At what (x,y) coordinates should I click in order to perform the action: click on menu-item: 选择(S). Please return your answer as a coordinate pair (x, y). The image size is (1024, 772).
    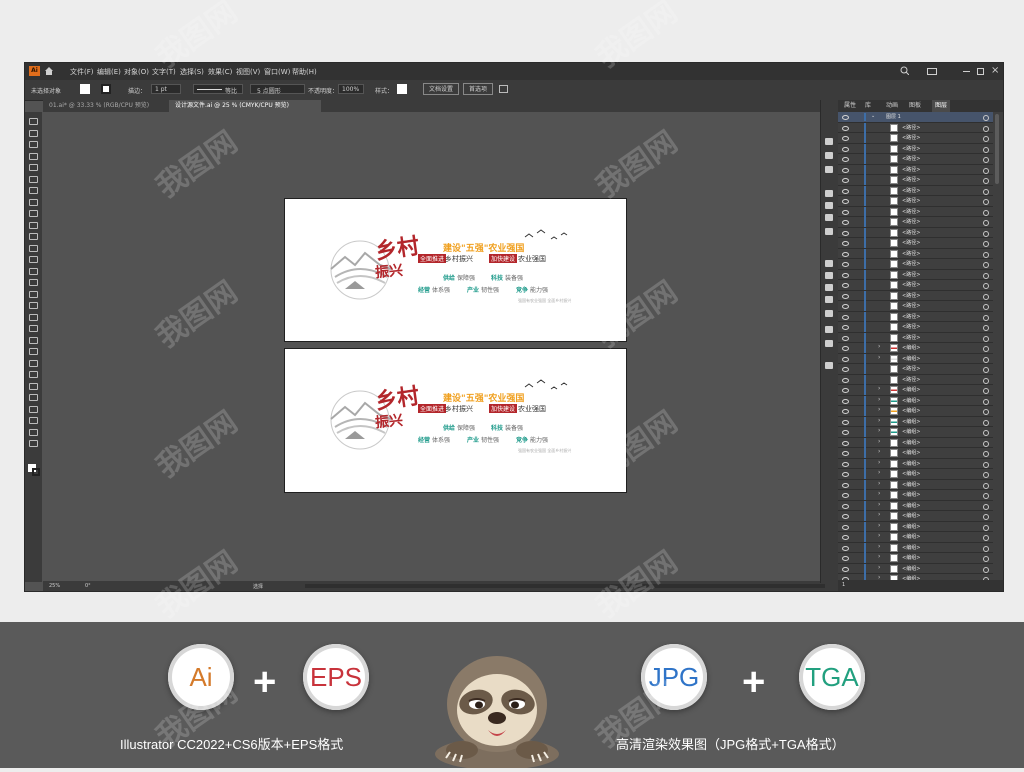
    Looking at the image, I should click on (192, 72).